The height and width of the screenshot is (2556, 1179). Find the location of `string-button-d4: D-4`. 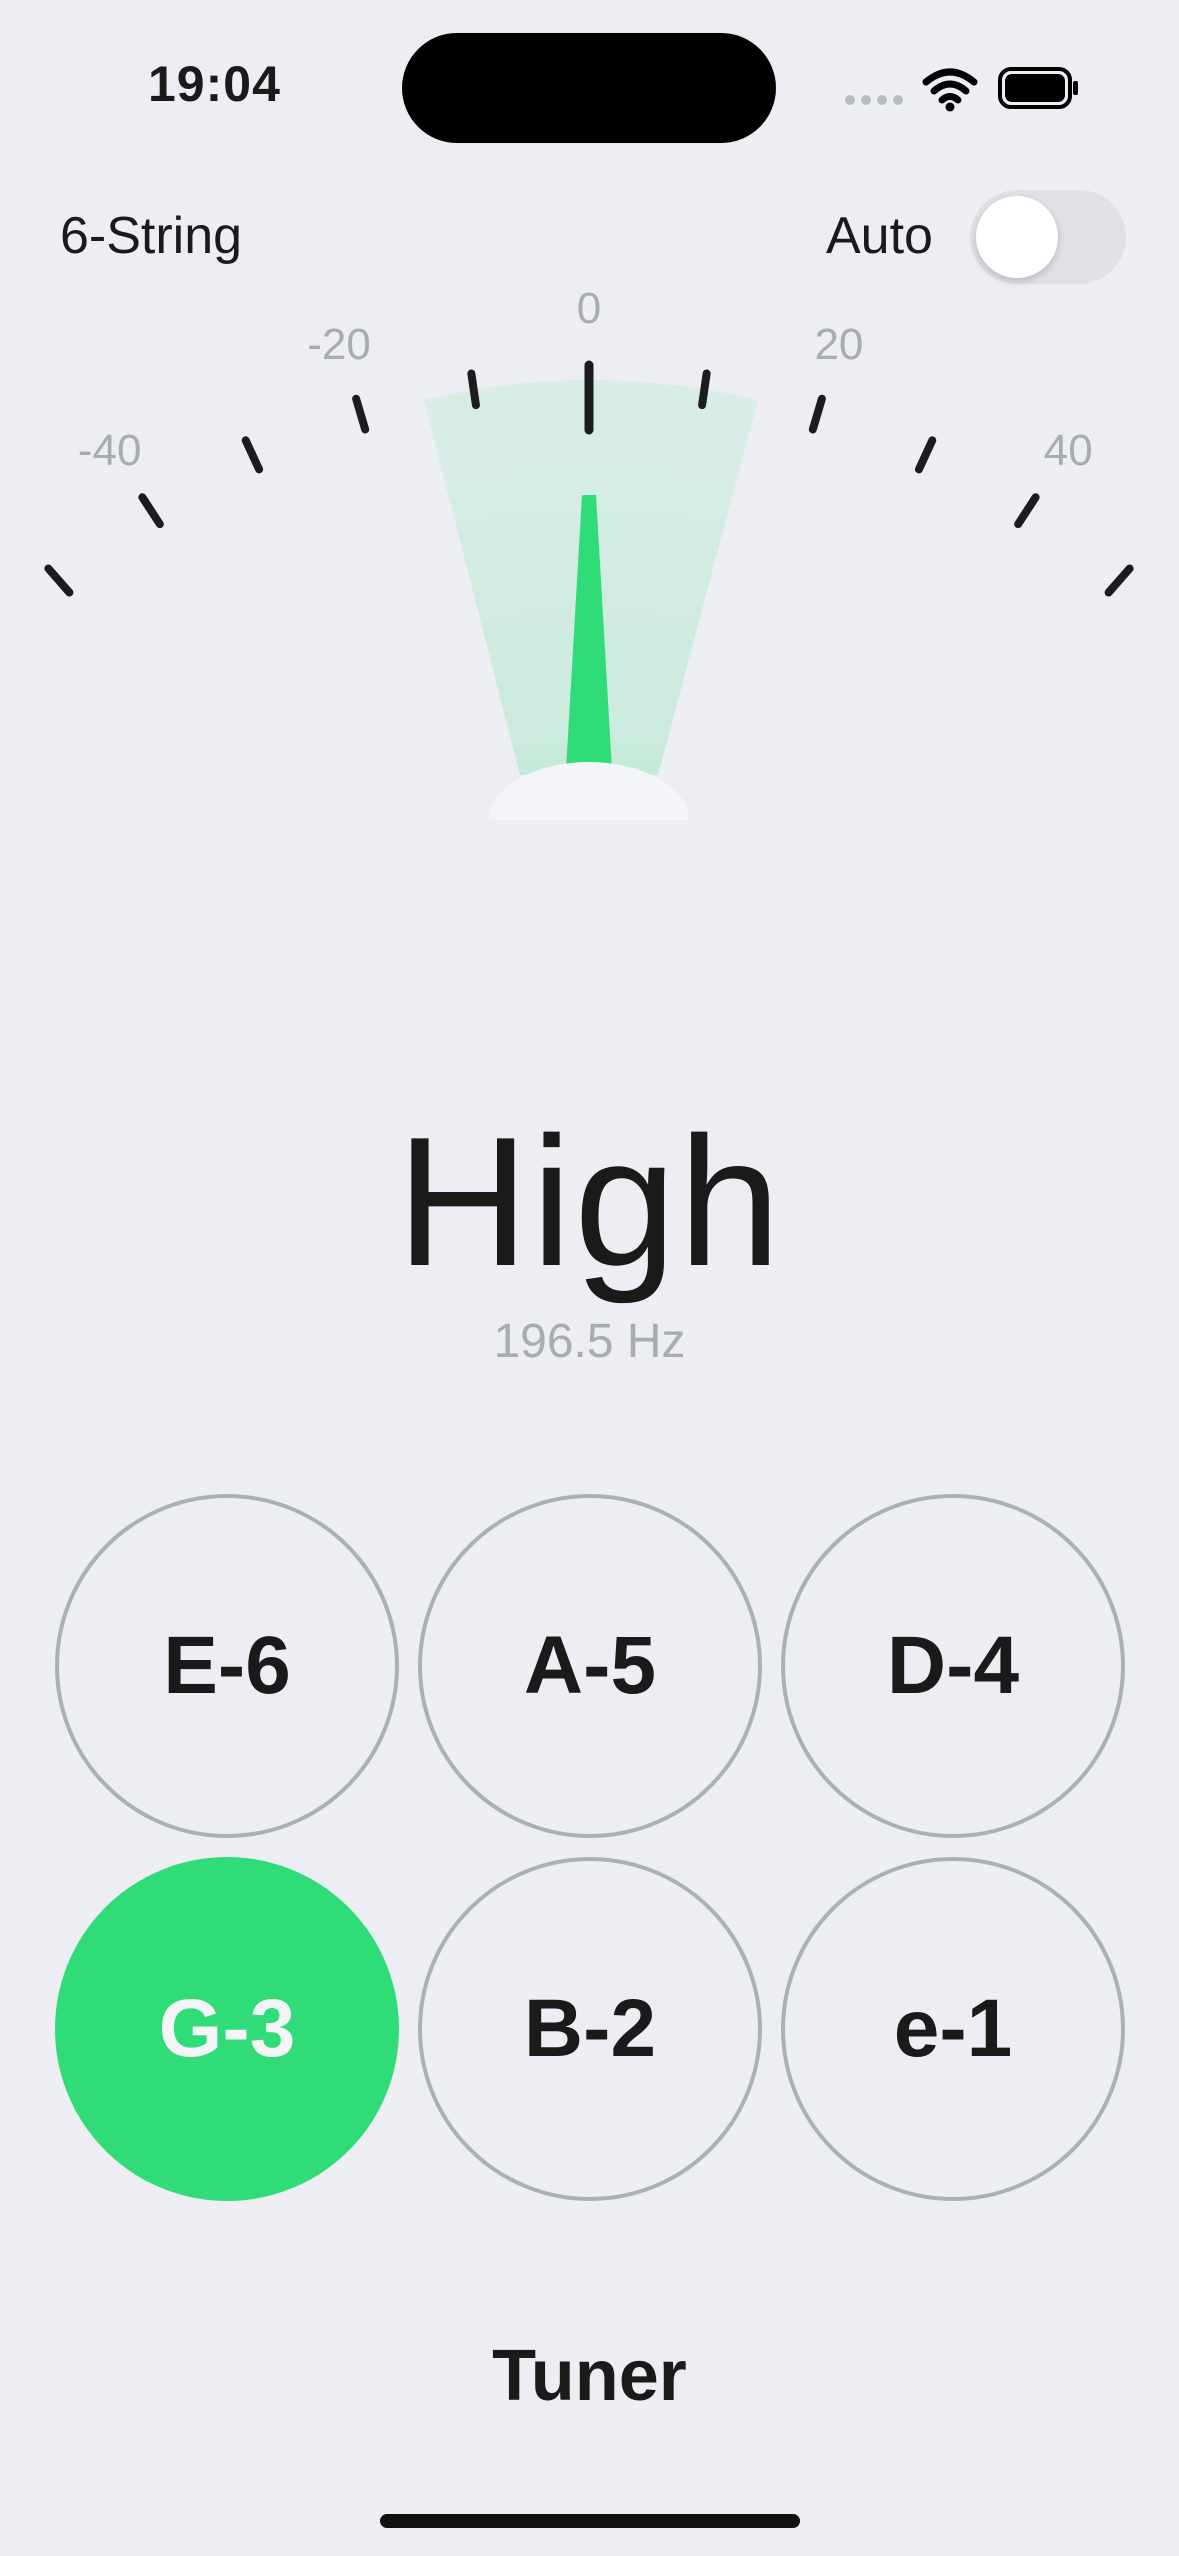

string-button-d4: D-4 is located at coordinates (953, 1666).